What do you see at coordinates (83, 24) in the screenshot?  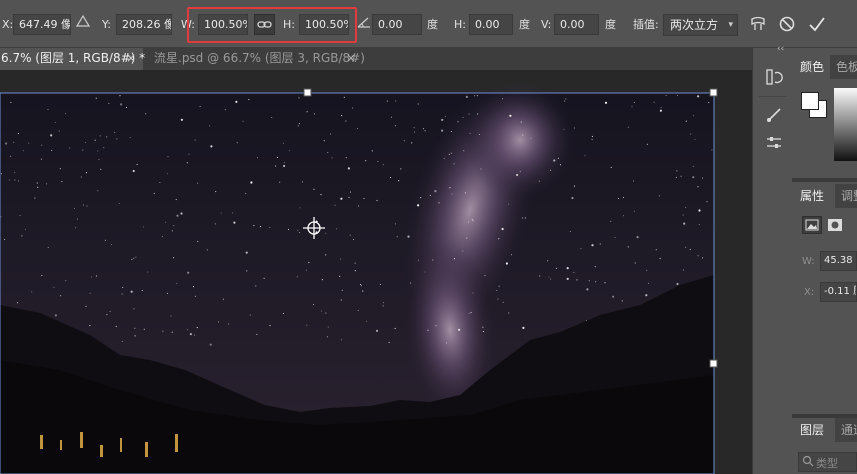 I see `triangle-icon` at bounding box center [83, 24].